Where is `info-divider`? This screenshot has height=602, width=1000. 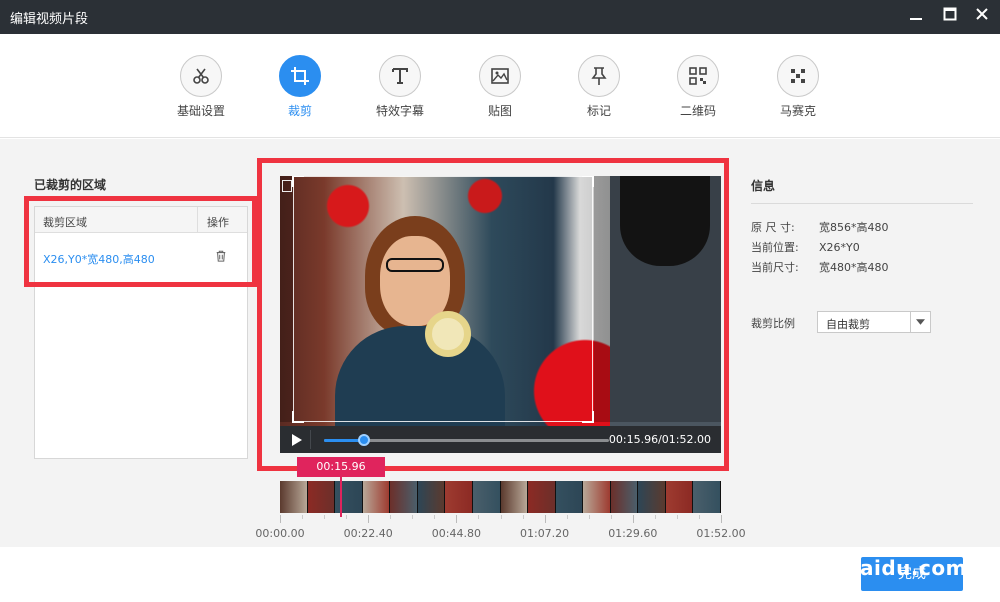
info-divider is located at coordinates (862, 203).